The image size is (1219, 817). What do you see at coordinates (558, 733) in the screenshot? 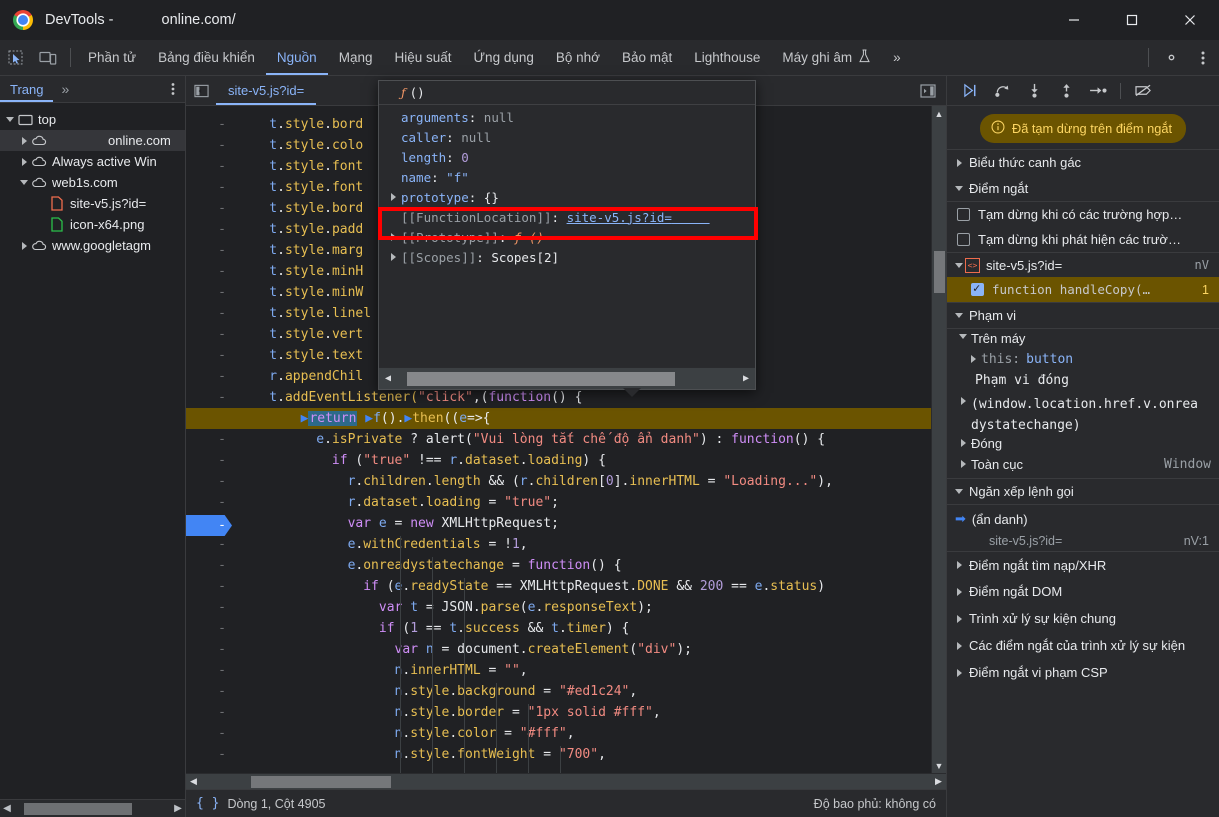
I see `code-line: - n.style.color = "#fff",` at bounding box center [558, 733].